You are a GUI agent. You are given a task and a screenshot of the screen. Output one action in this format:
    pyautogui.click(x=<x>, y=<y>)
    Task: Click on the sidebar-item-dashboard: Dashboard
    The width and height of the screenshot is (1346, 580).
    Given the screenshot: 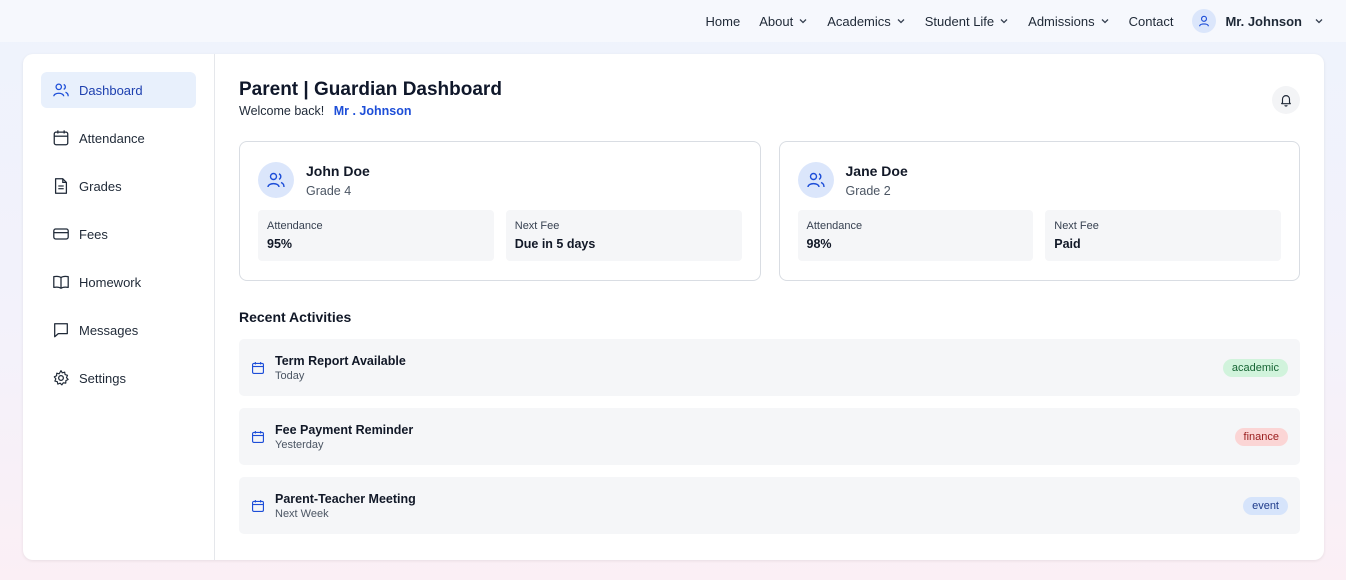 What is the action you would take?
    pyautogui.click(x=118, y=90)
    